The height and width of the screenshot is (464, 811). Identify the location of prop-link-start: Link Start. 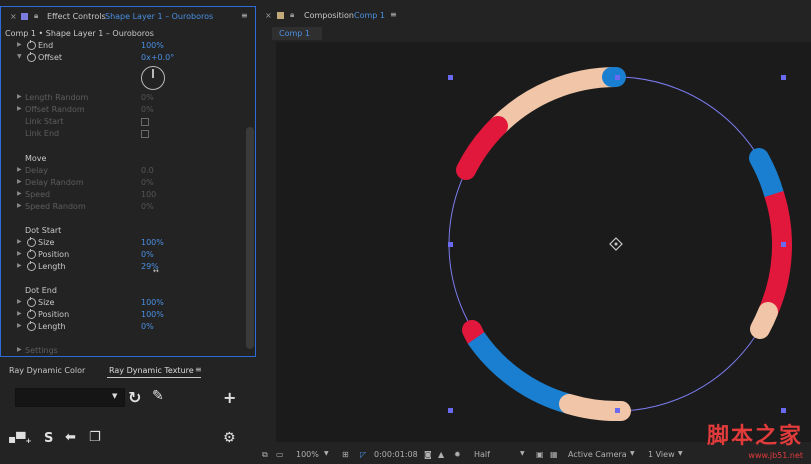
(123, 123).